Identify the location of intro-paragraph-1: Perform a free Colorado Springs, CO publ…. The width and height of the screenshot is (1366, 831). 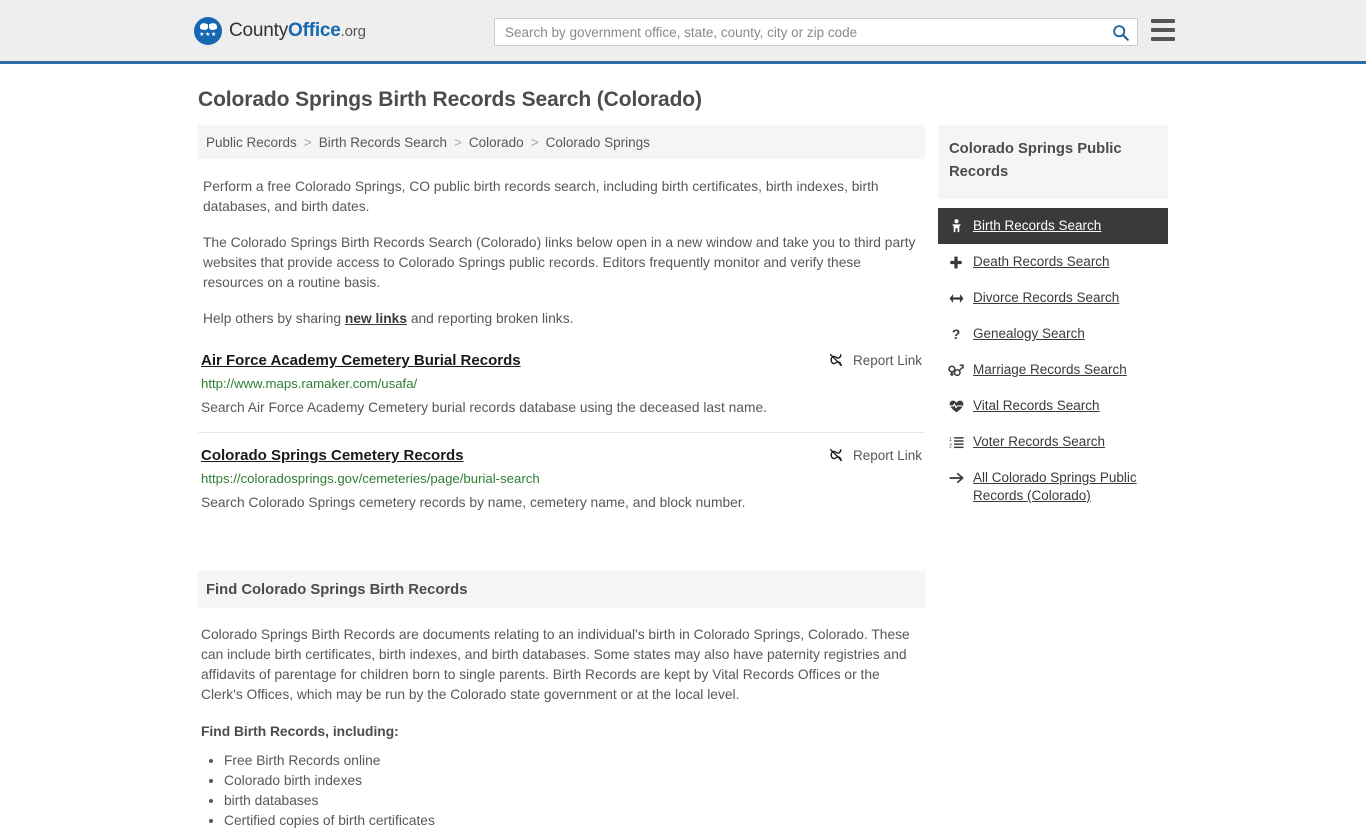
(541, 196).